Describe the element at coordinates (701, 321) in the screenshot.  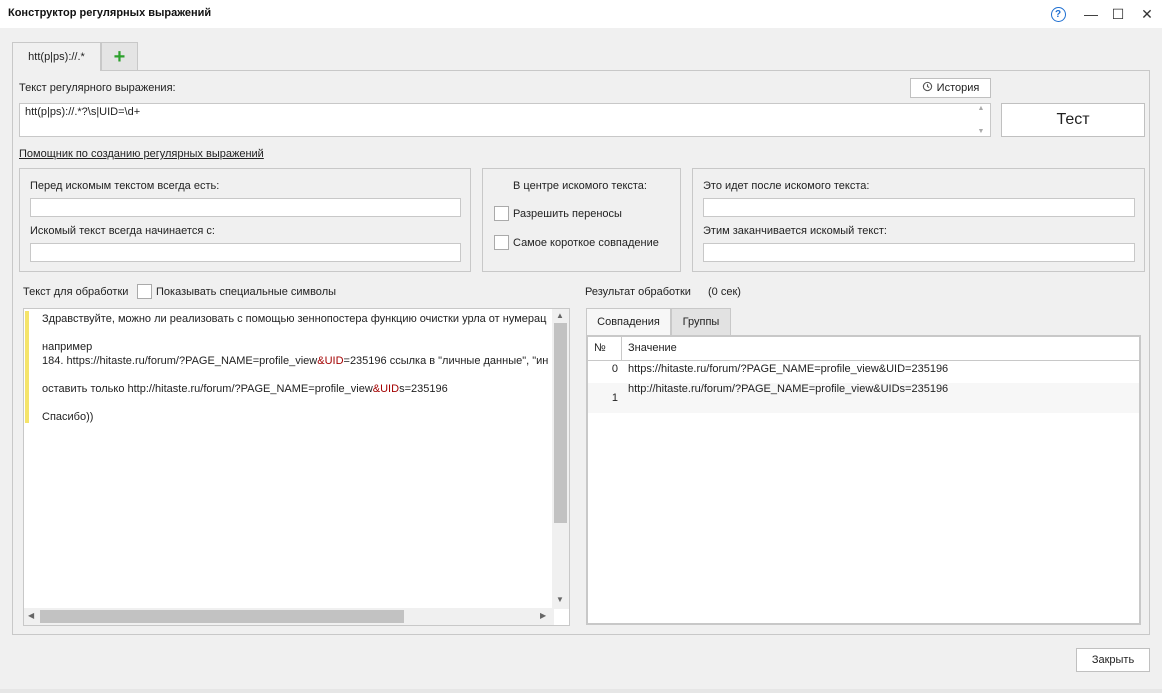
I see `tab-groups: Группы` at that location.